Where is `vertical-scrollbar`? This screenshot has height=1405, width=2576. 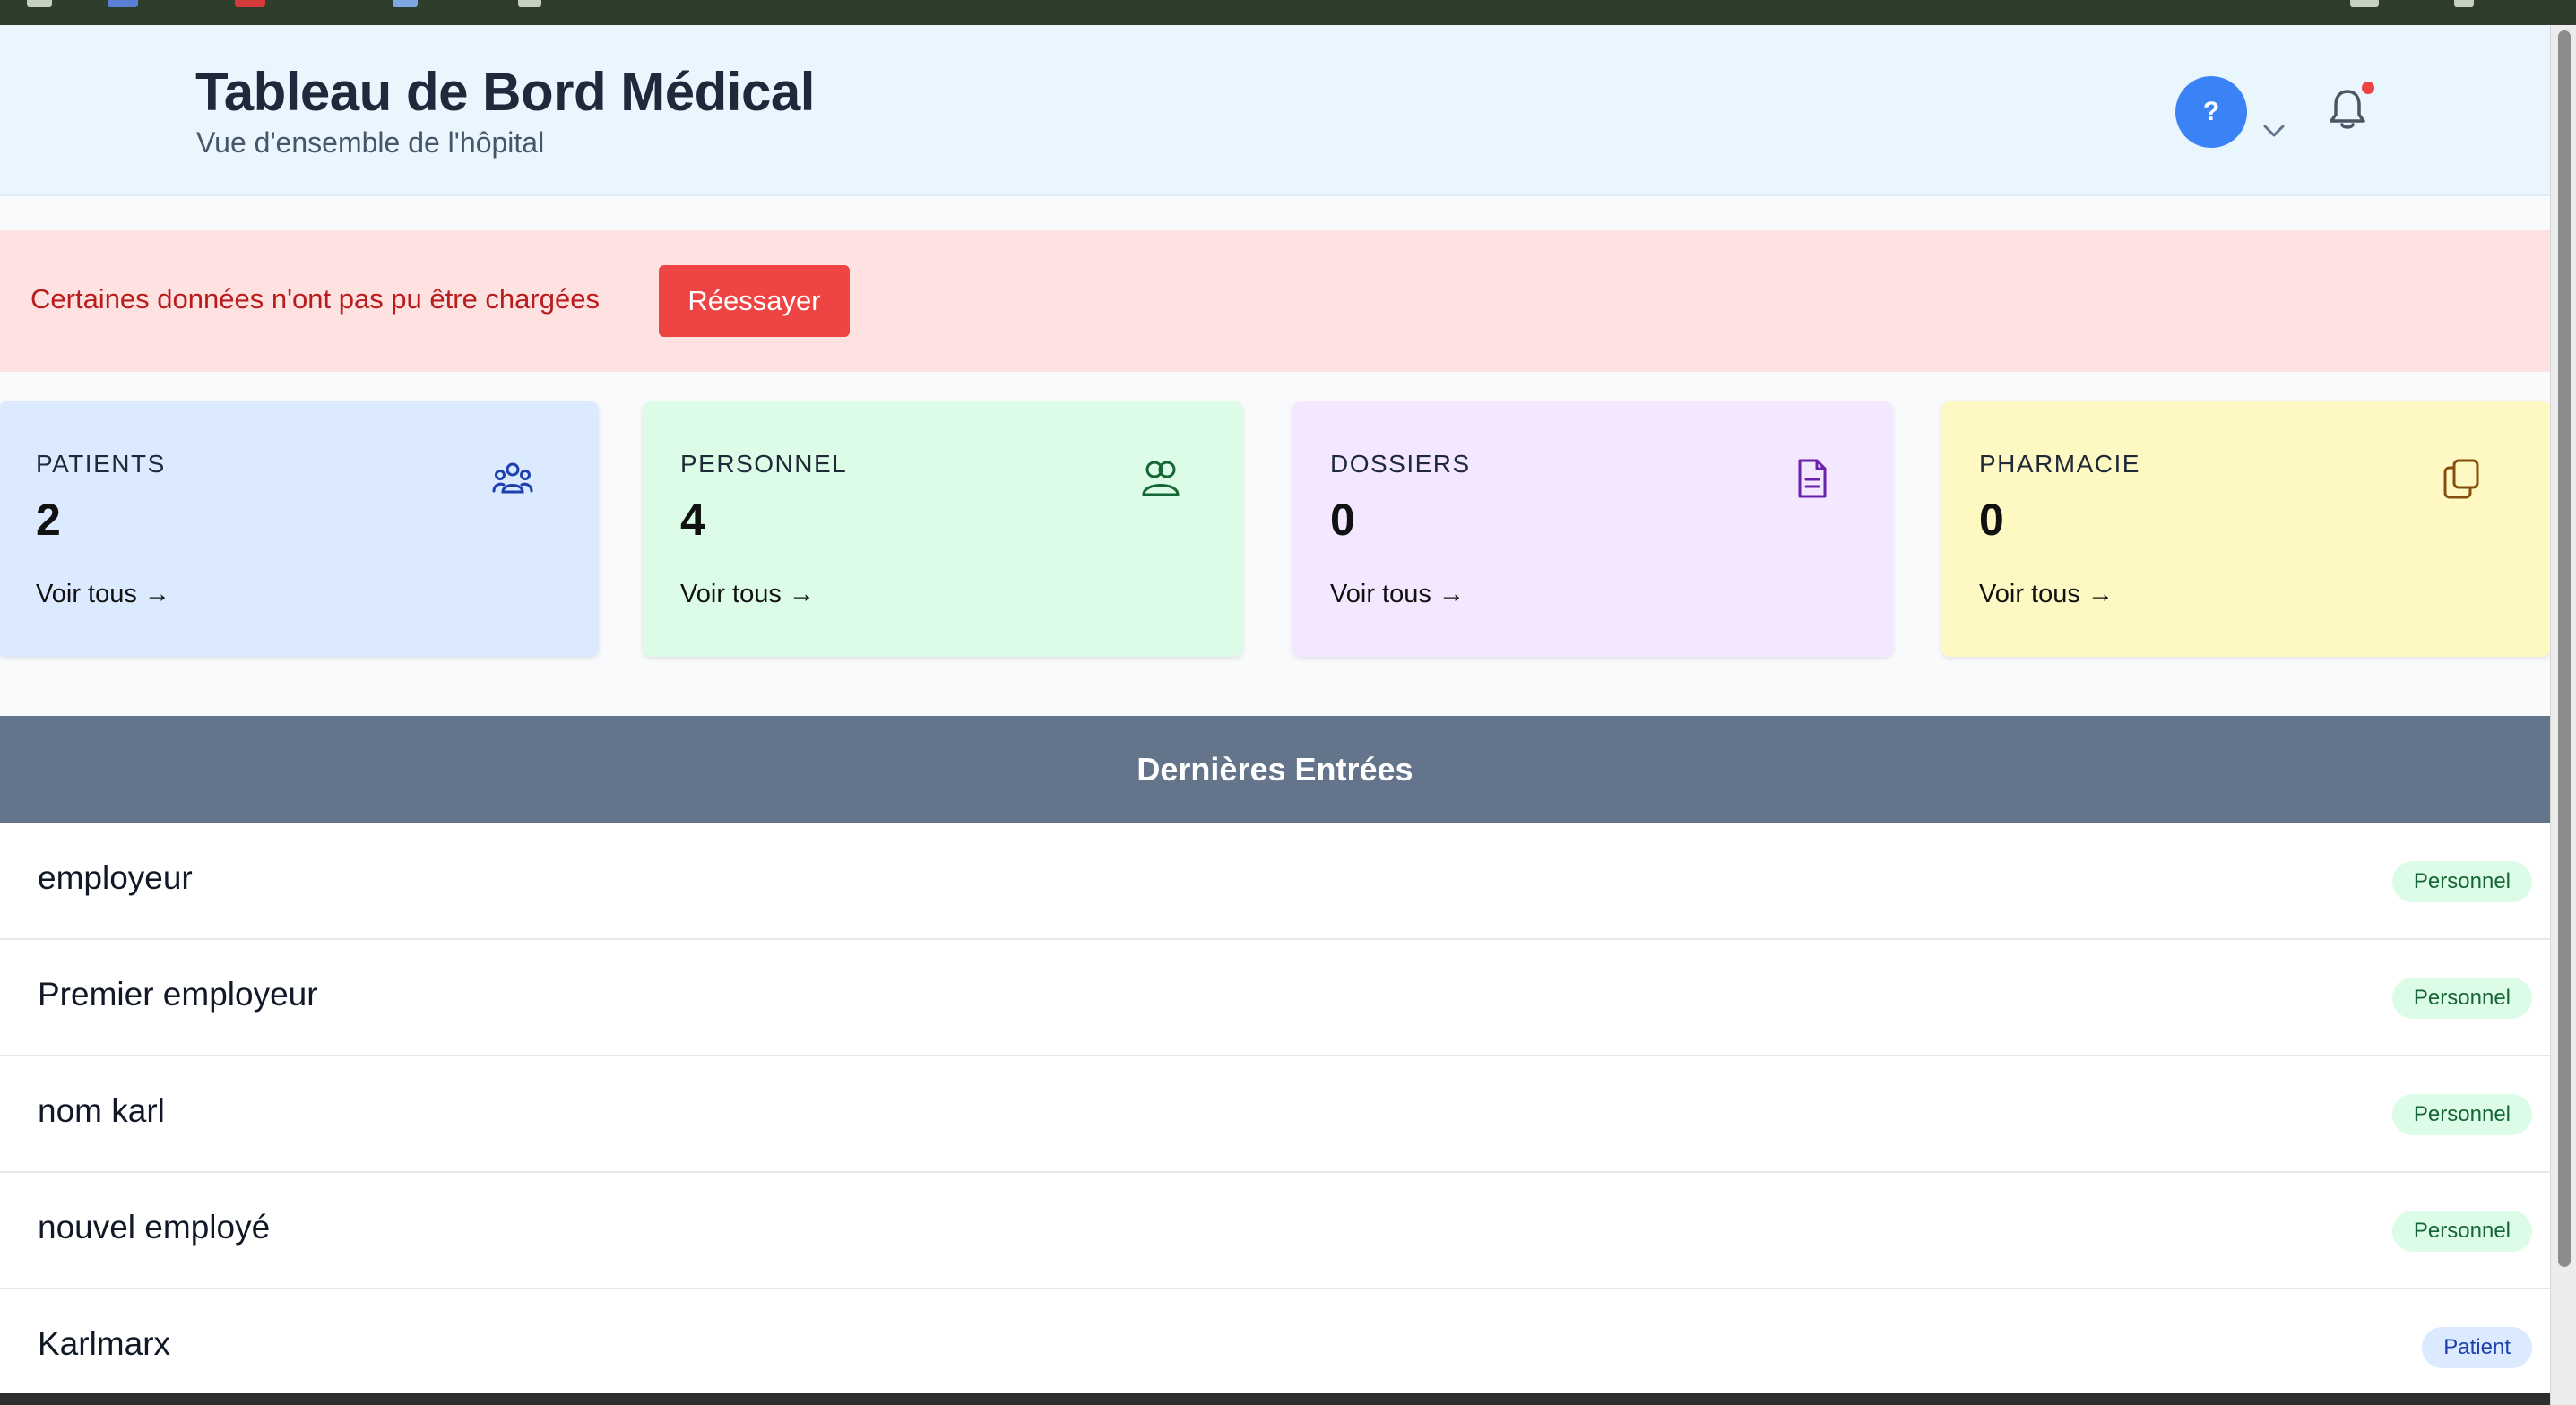
vertical-scrollbar is located at coordinates (2563, 715).